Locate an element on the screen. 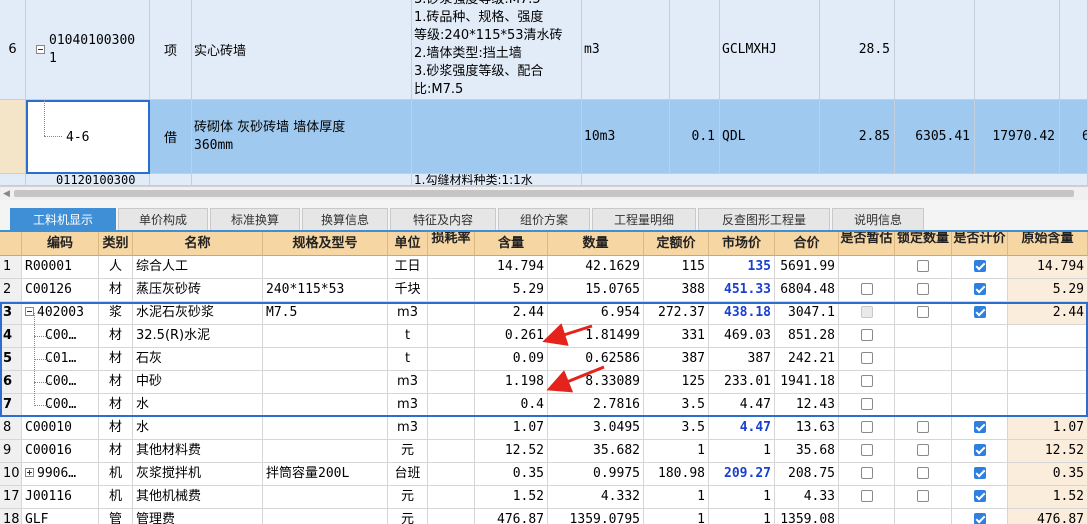 The width and height of the screenshot is (1088, 524). material-quantity: 1.81499 is located at coordinates (596, 336).